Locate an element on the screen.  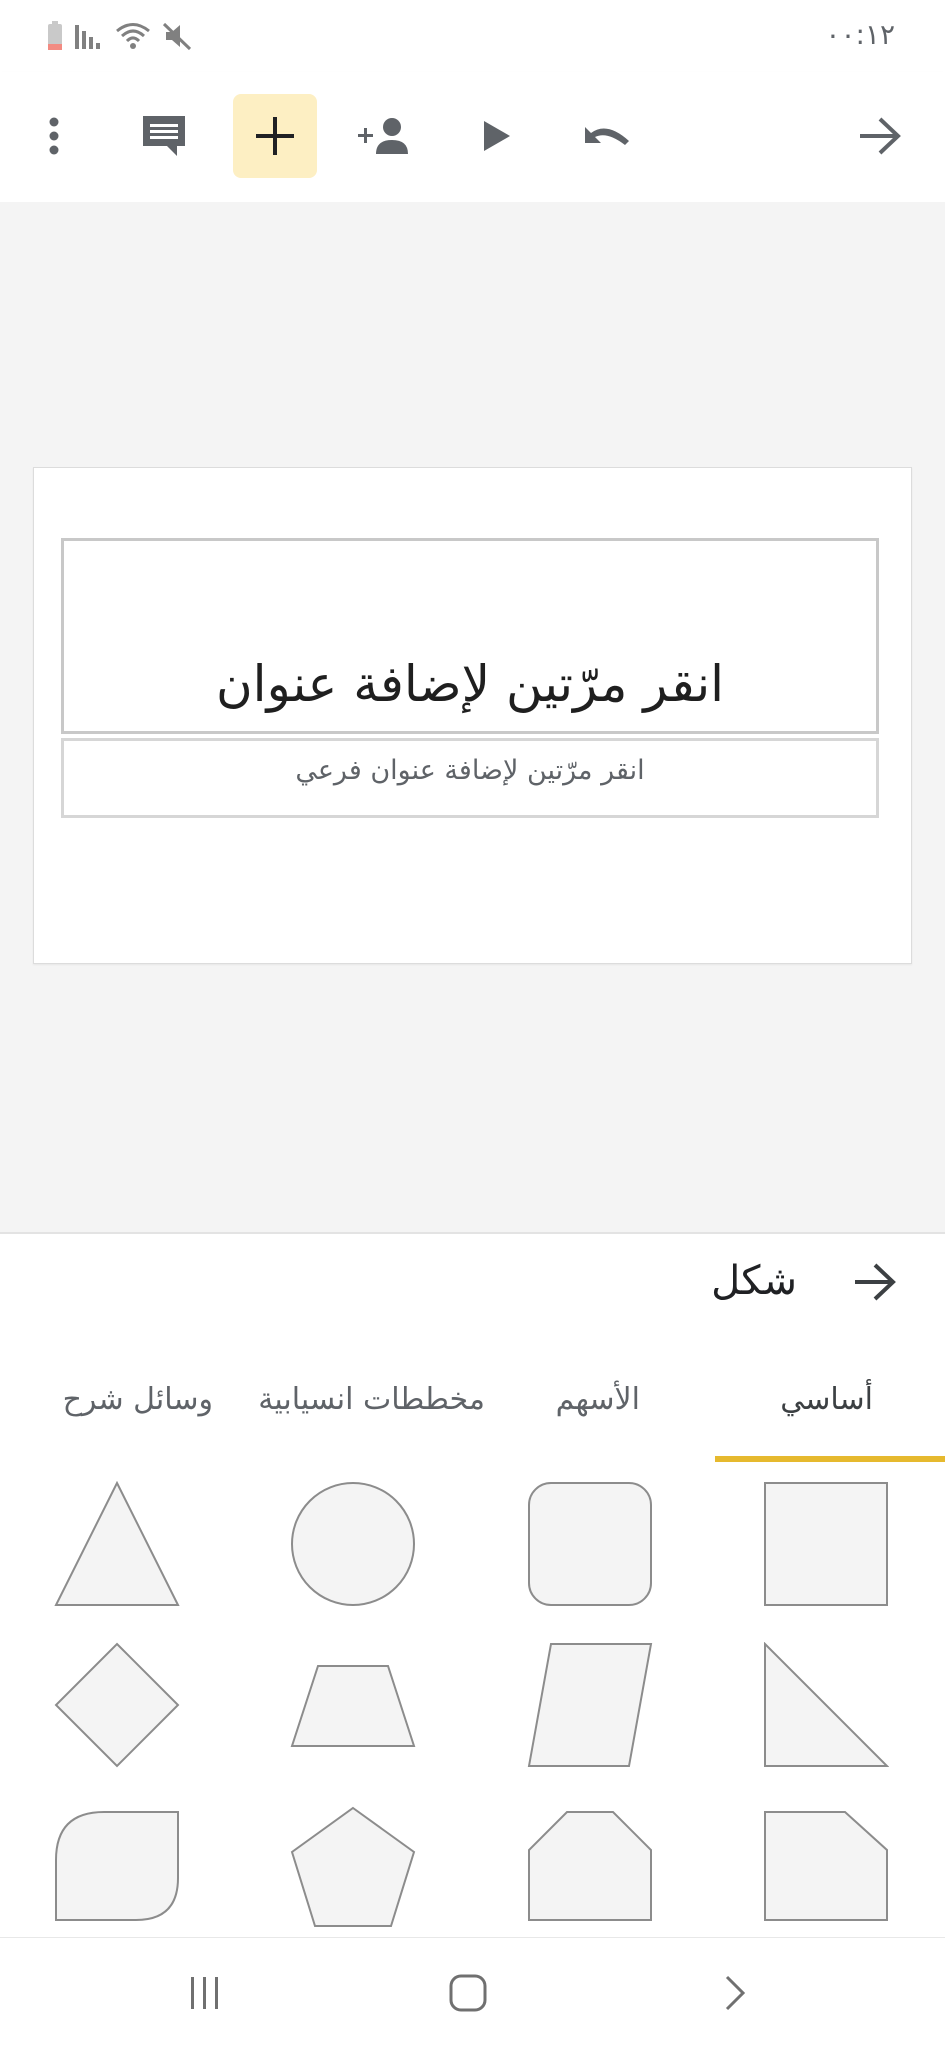
shape-category-tabs: أساسي الأسهم مخططات انسيابية وسائل شرح is located at coordinates (472, 1405).